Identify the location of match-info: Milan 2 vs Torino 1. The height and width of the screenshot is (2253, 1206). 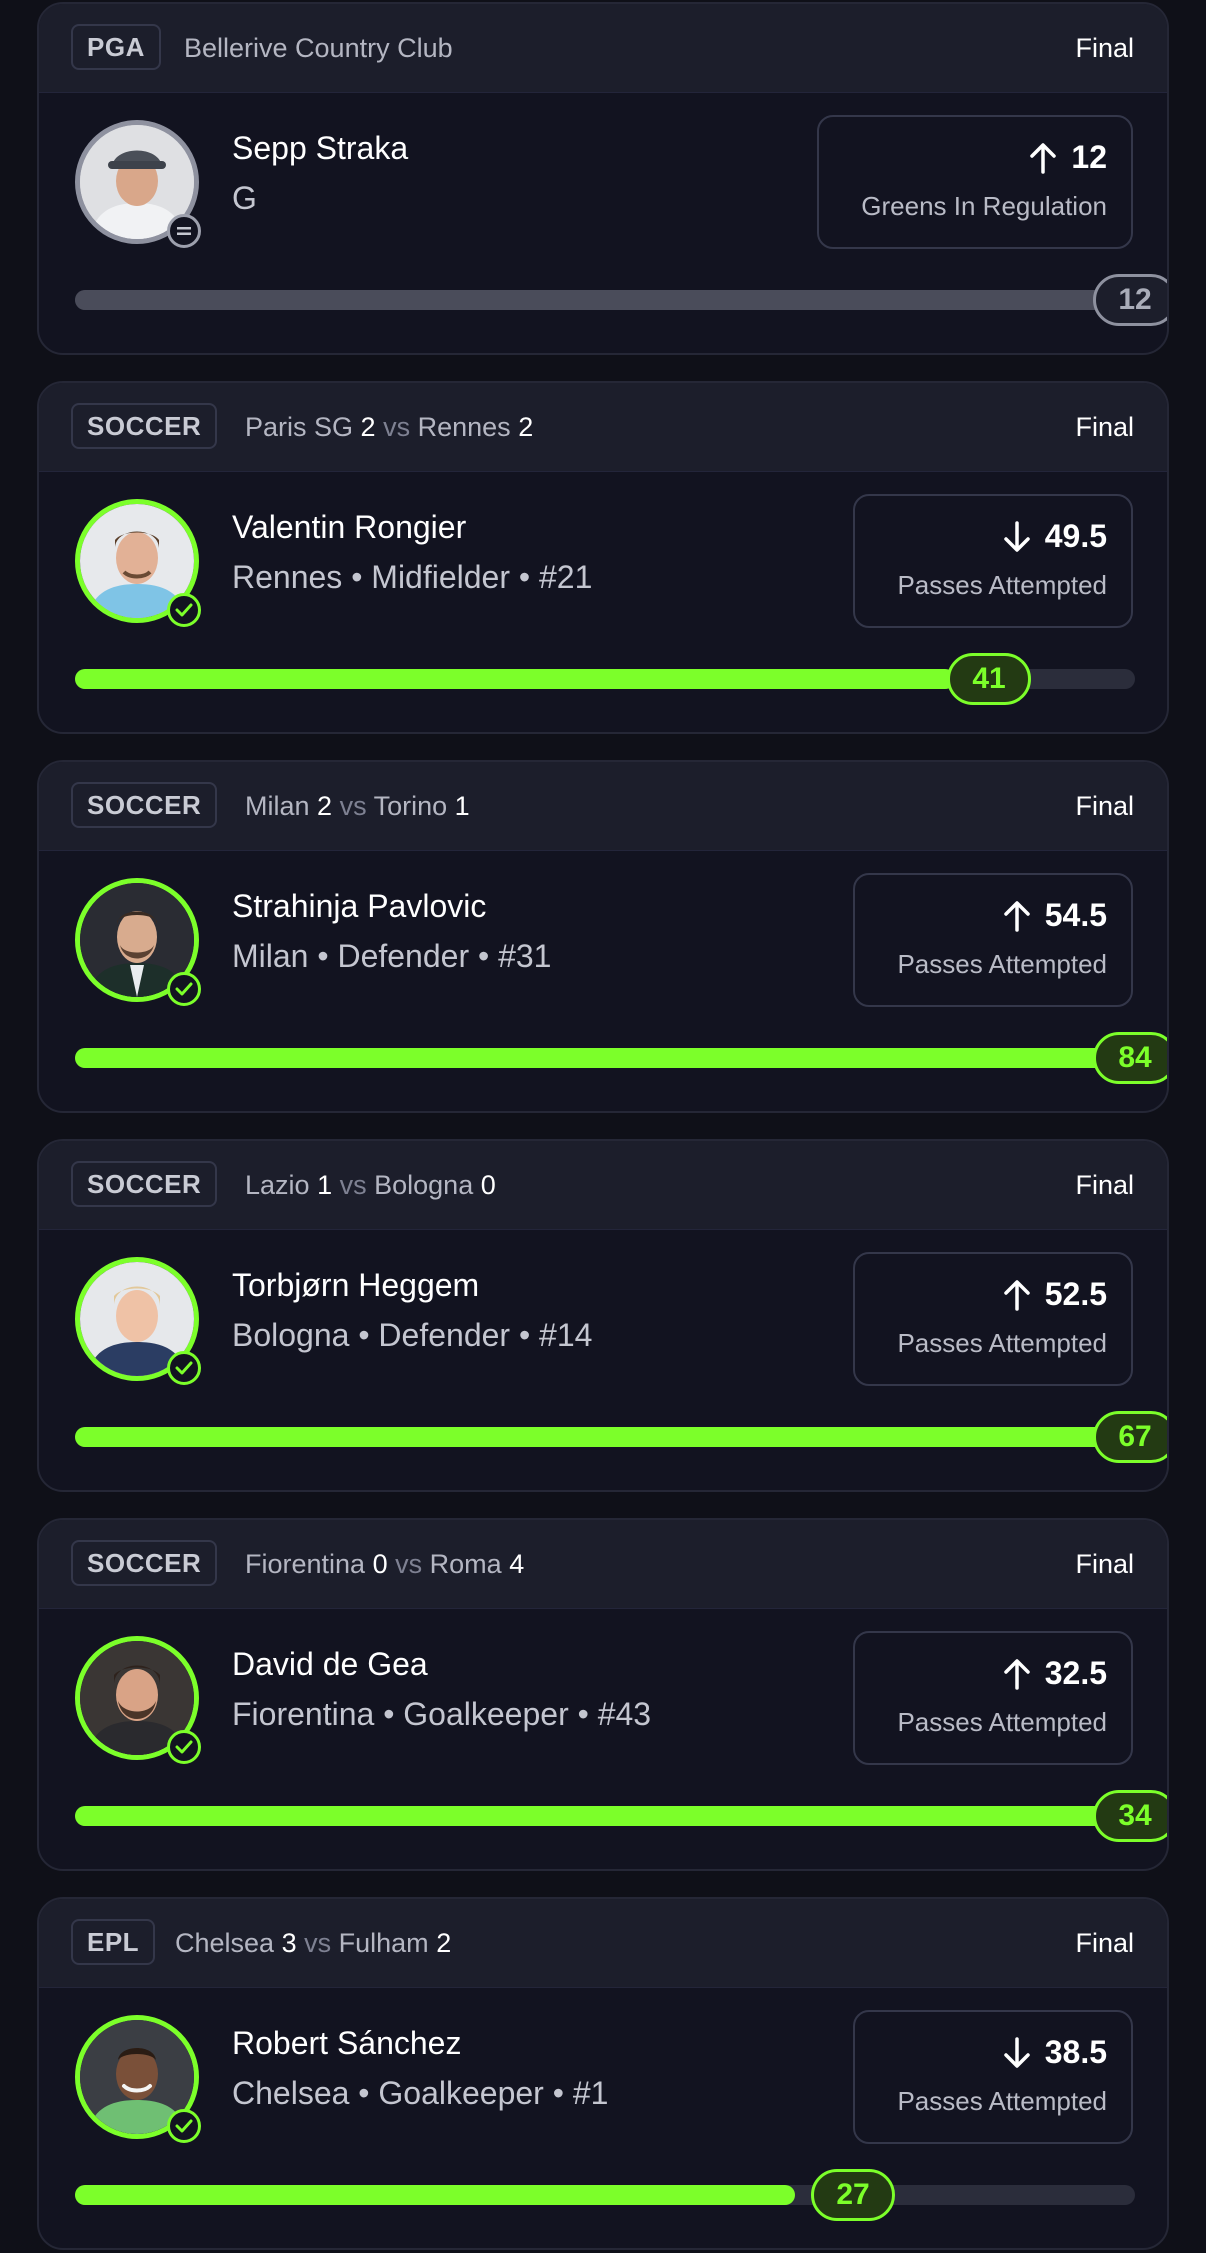
(357, 806).